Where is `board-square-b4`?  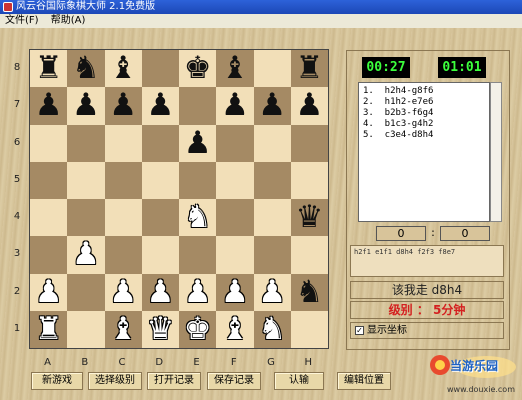
board-square-b4 is located at coordinates (86, 218).